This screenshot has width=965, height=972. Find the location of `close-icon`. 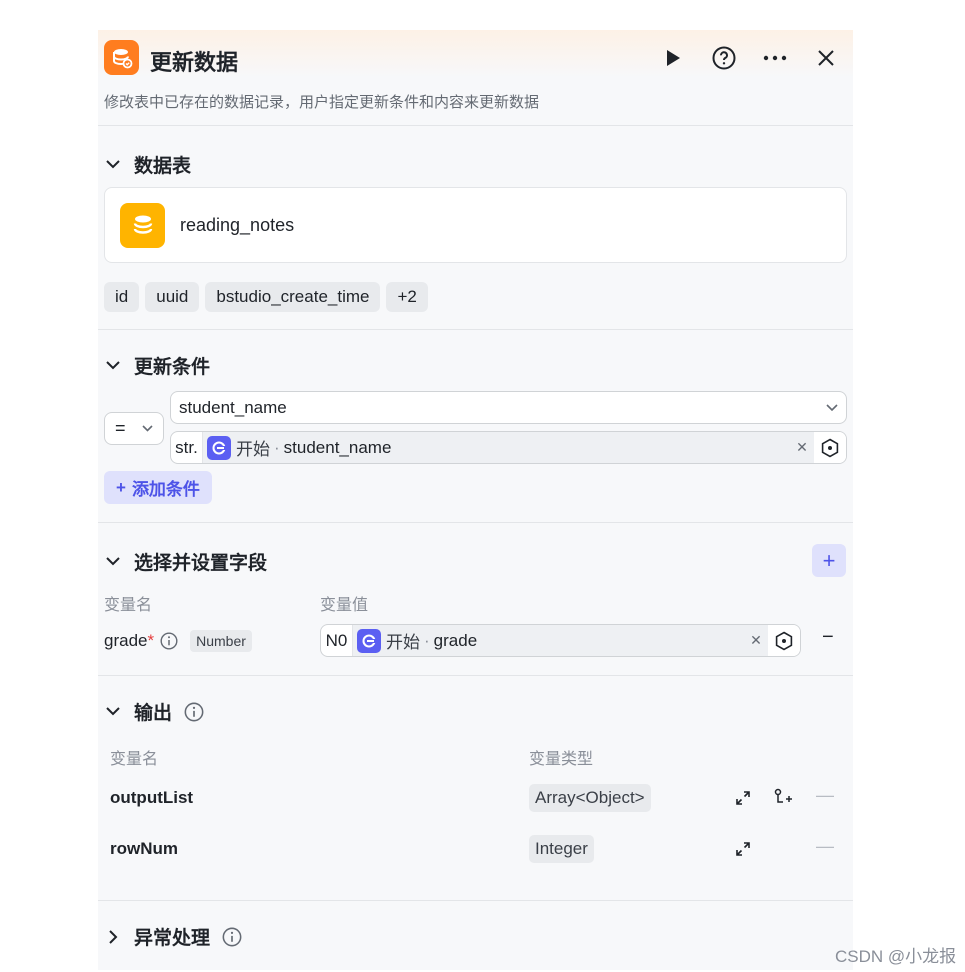

close-icon is located at coordinates (826, 58).